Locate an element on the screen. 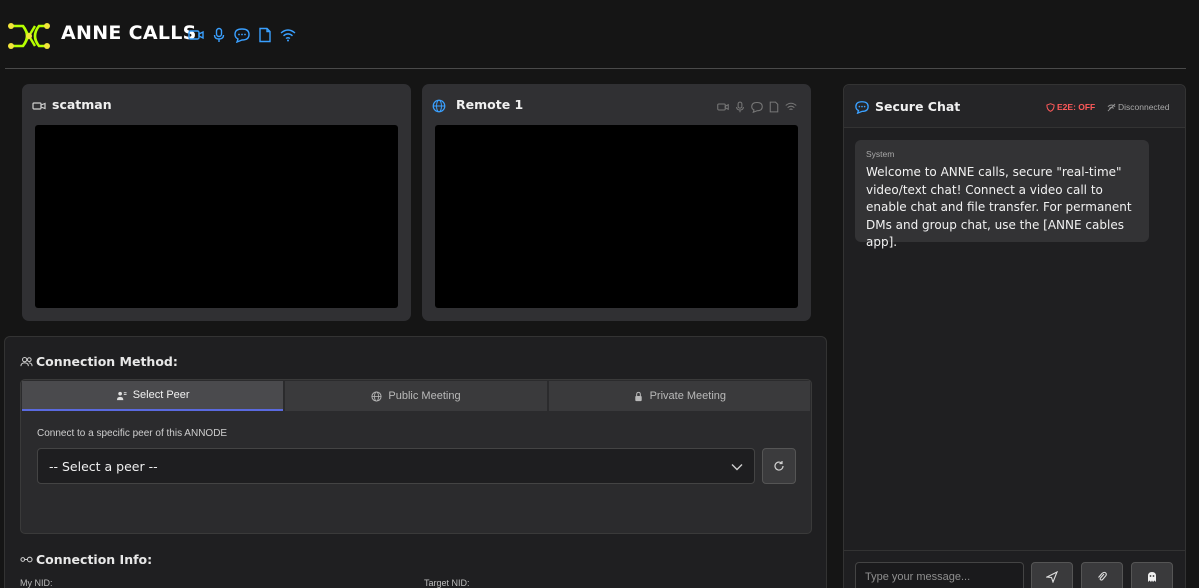  header-feature-icons is located at coordinates (242, 35).